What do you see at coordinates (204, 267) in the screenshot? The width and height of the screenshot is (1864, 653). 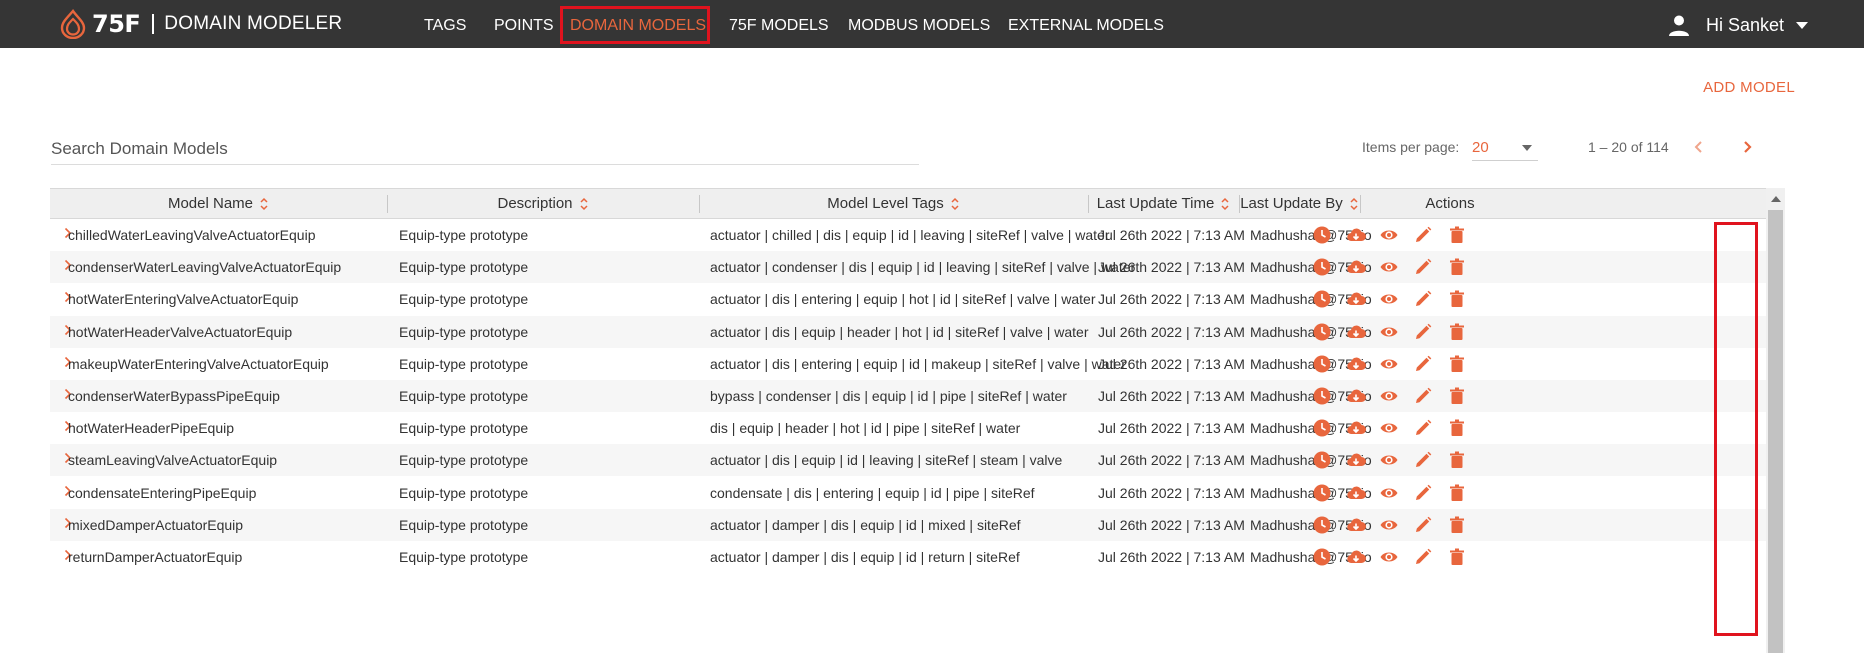 I see `cell-model-name: condenserWaterLeavingValveActuatorEquip` at bounding box center [204, 267].